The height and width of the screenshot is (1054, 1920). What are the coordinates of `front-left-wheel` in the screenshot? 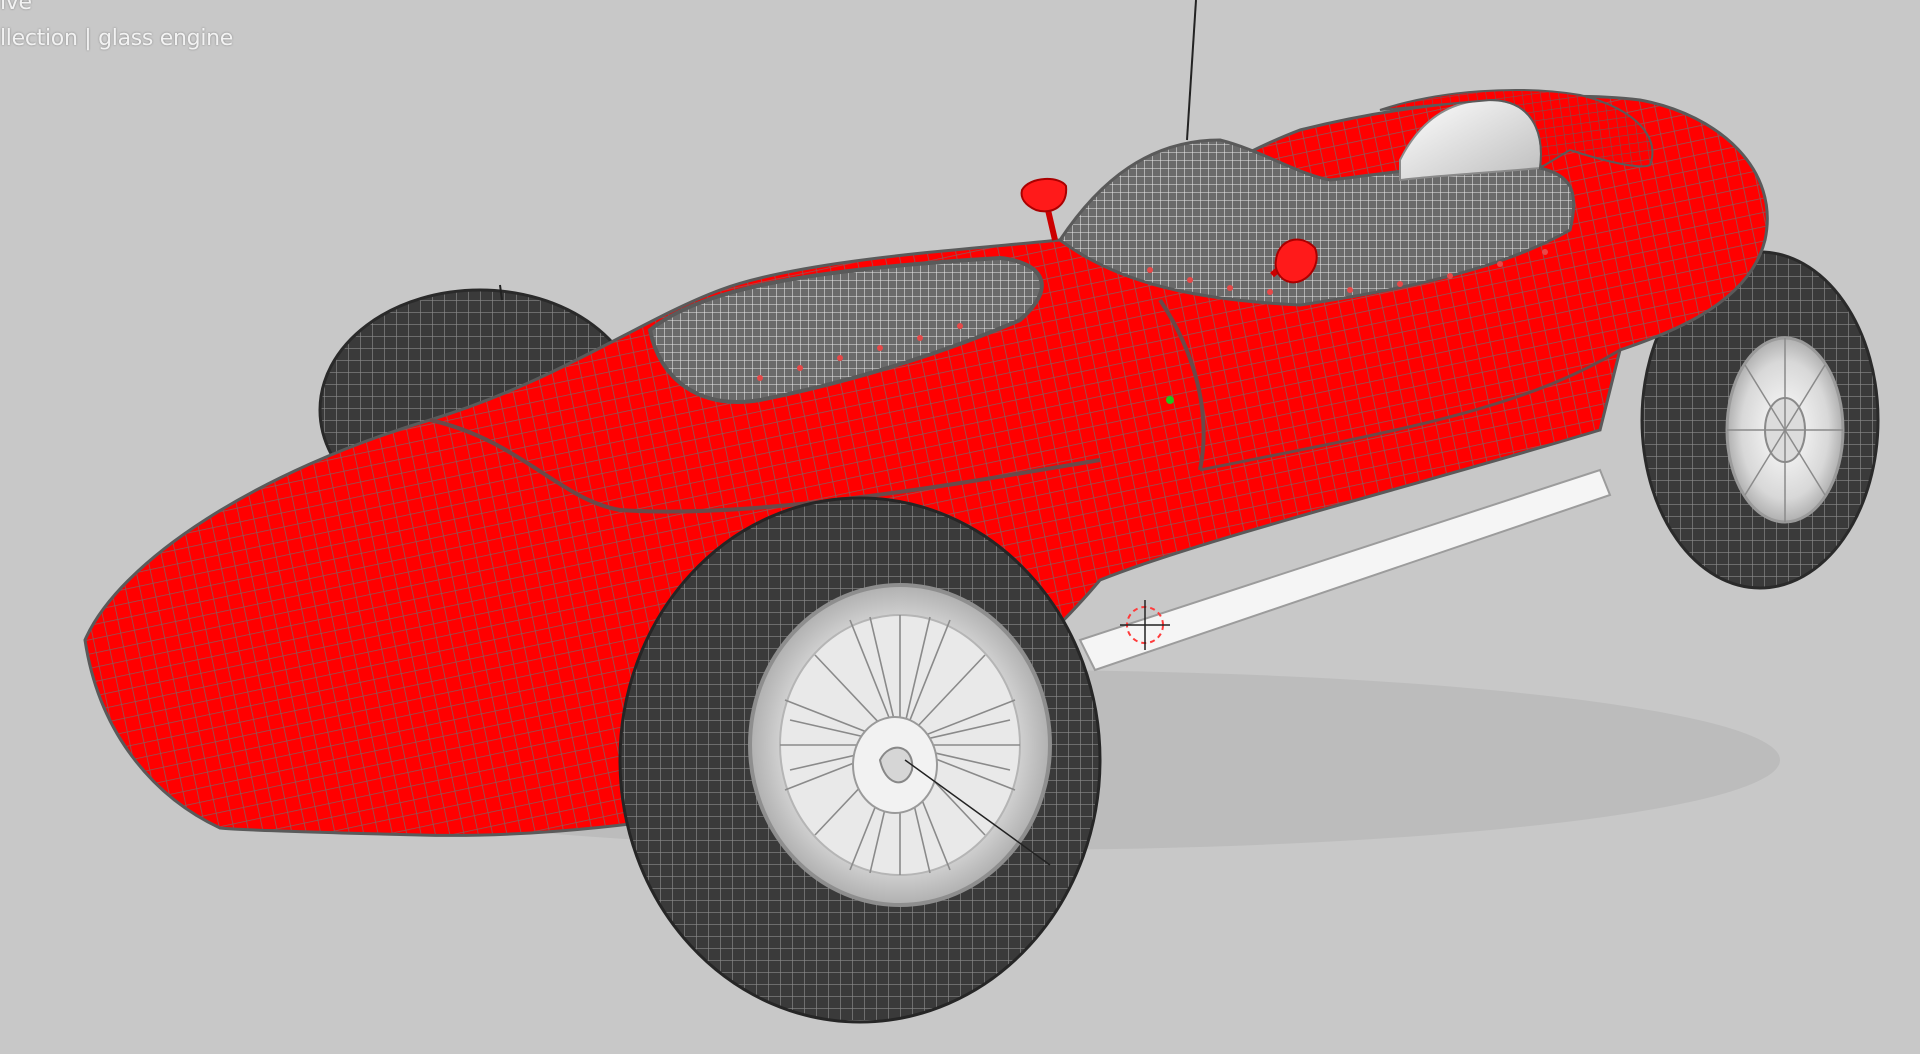 It's located at (860, 760).